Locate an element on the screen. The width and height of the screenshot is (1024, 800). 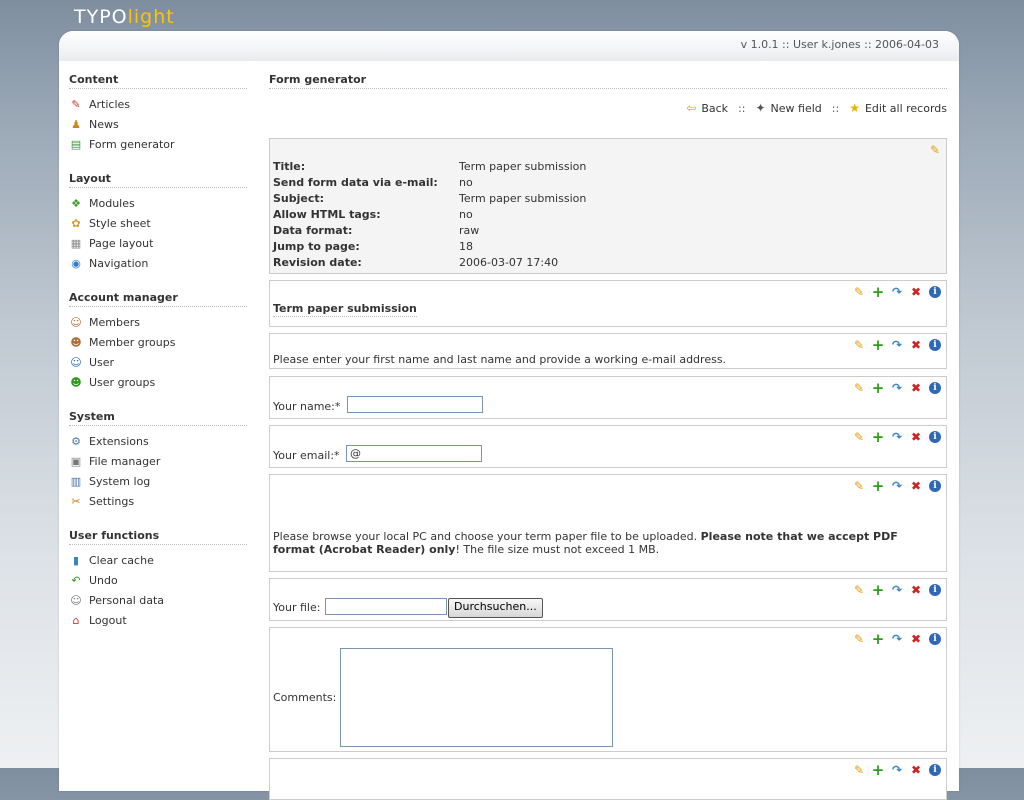
sidebar-item-extensions: ⚙ Extensions is located at coordinates (158, 442).